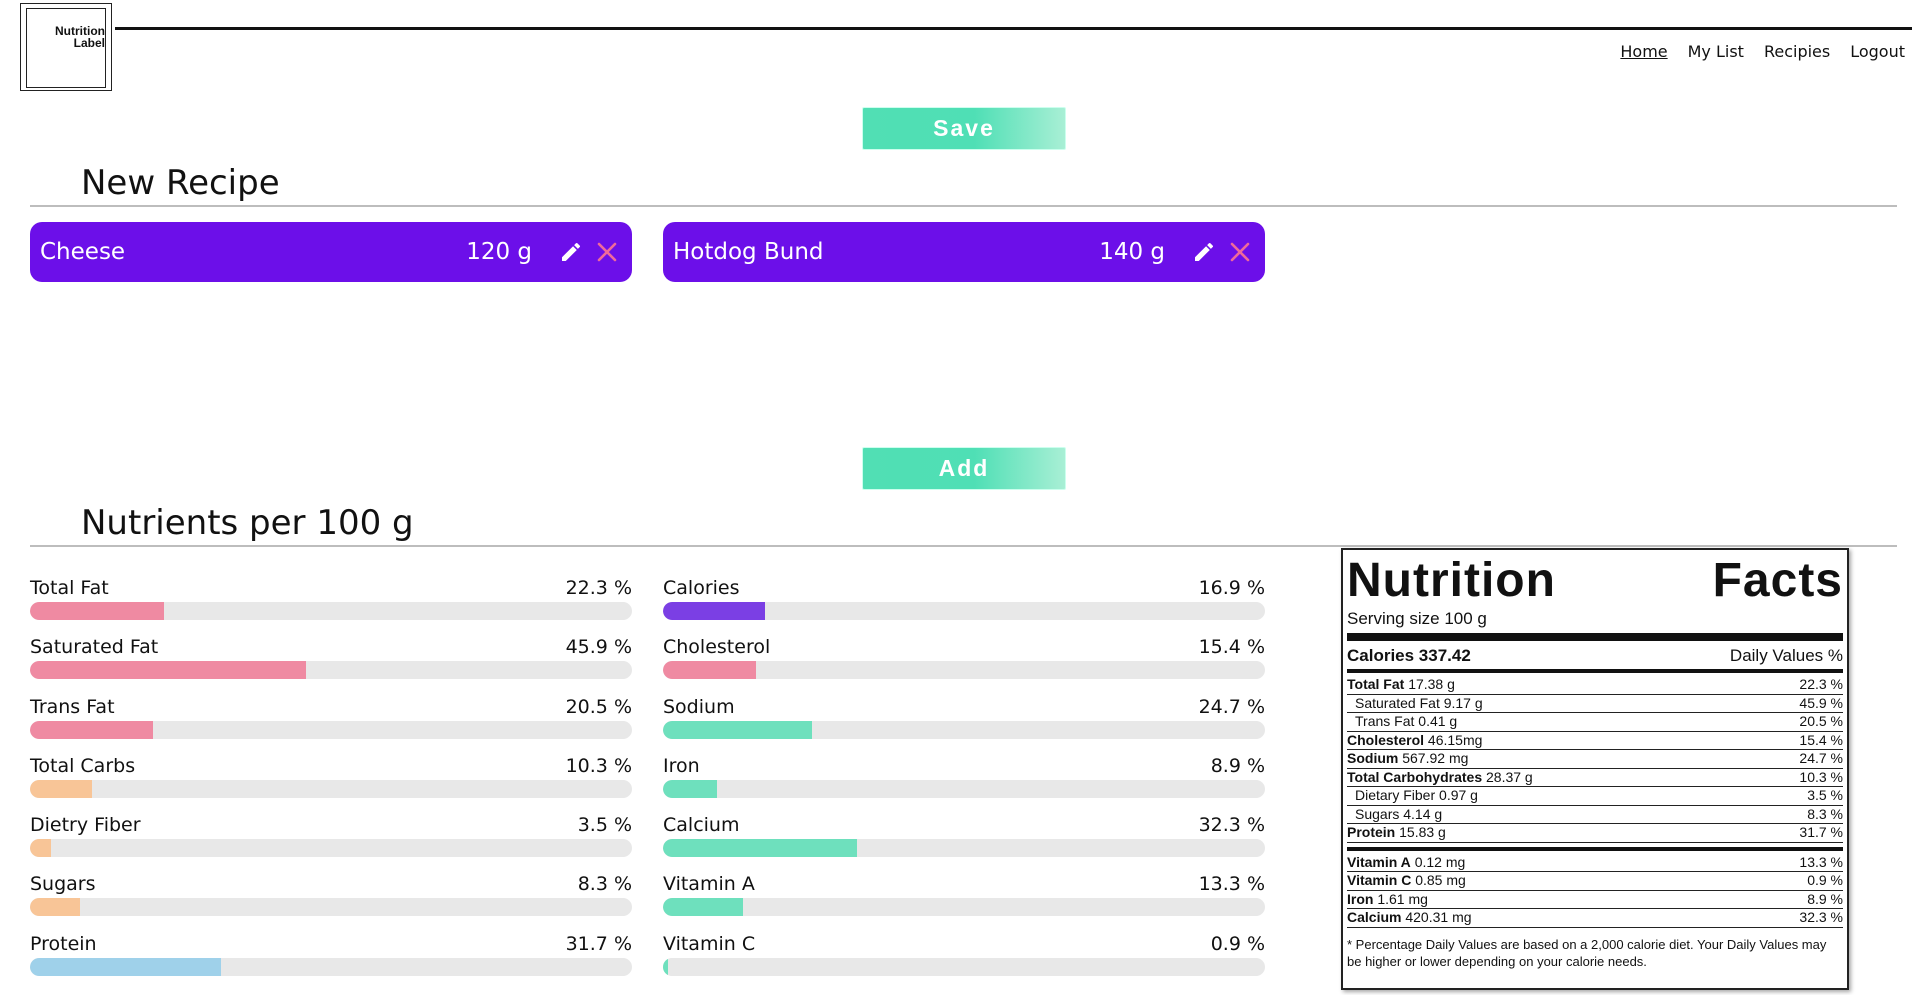 The image size is (1912, 995). Describe the element at coordinates (1373, 758) in the screenshot. I see `facts-nutrient-name: Sodium` at that location.